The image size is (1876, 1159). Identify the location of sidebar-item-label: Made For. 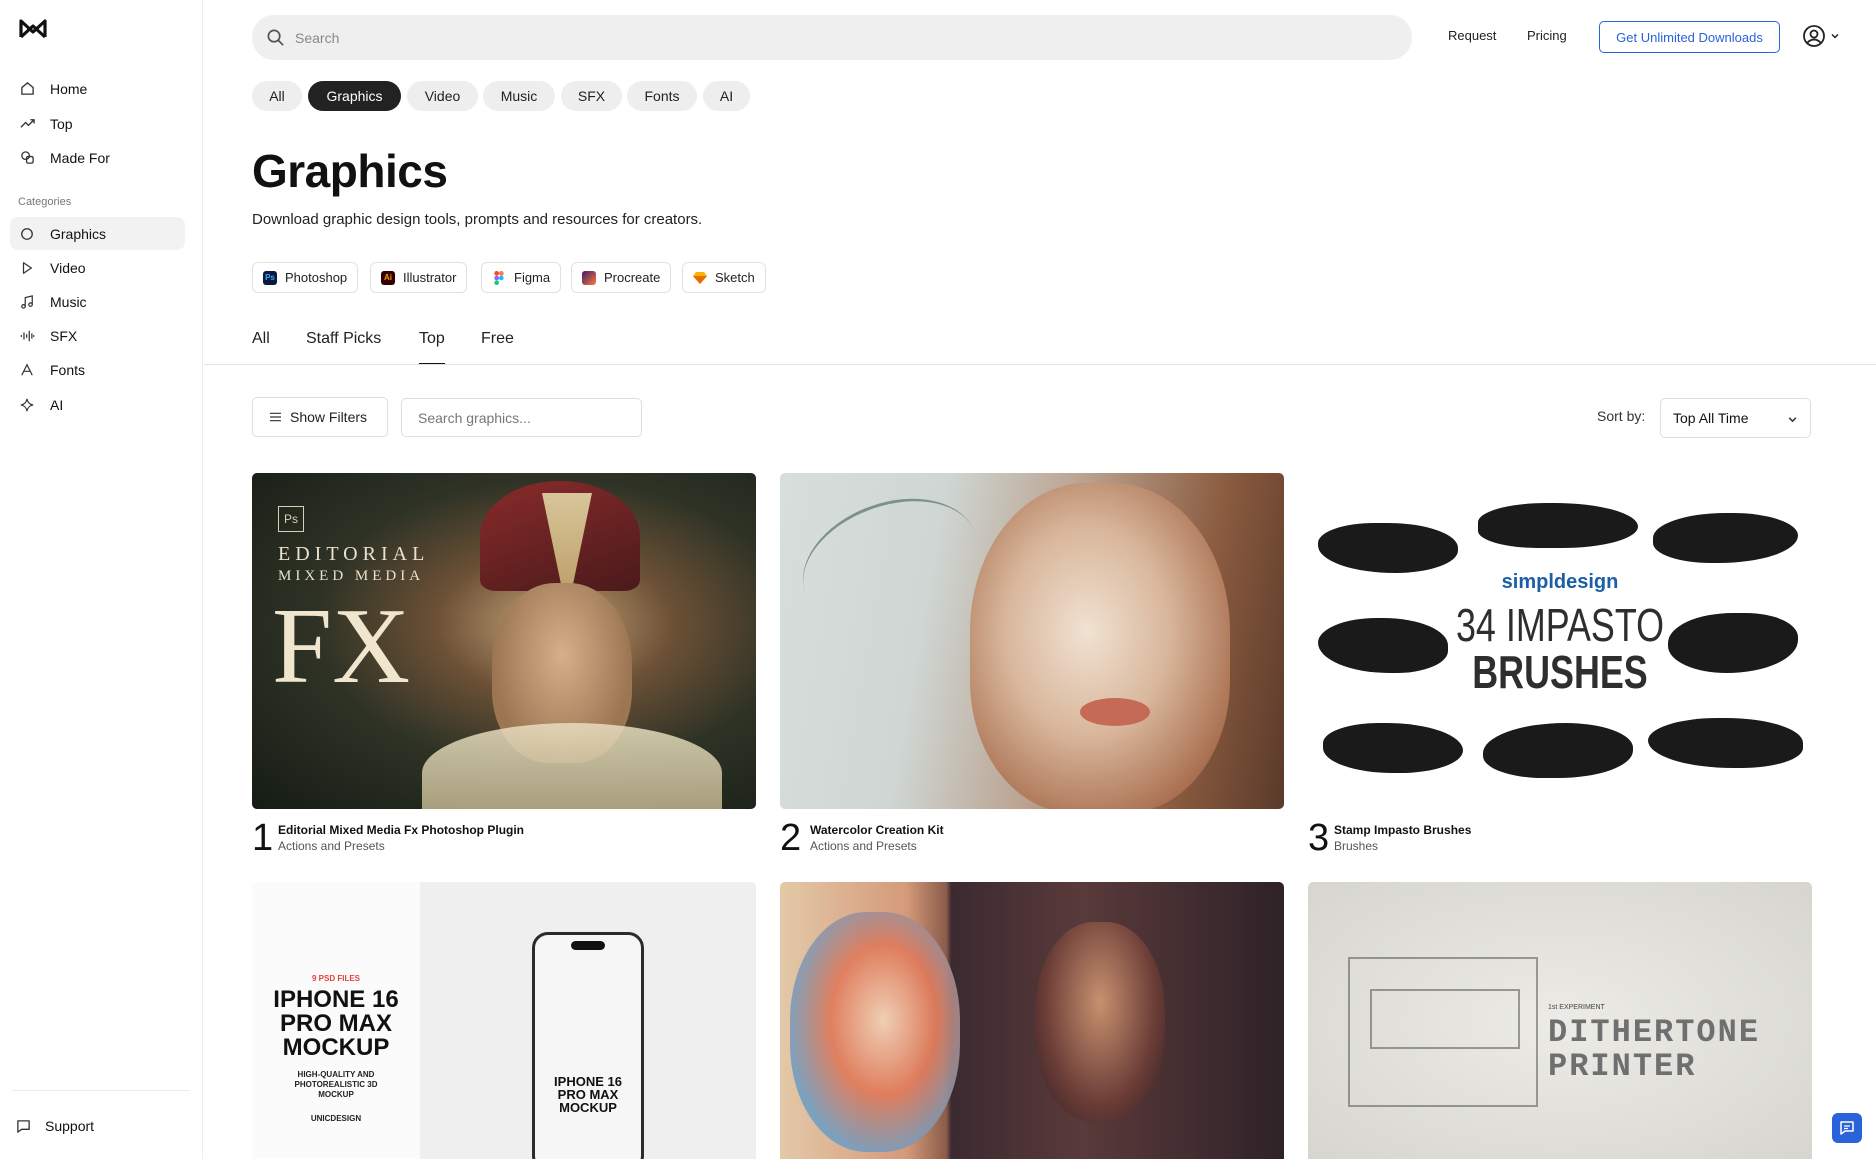
(80, 157).